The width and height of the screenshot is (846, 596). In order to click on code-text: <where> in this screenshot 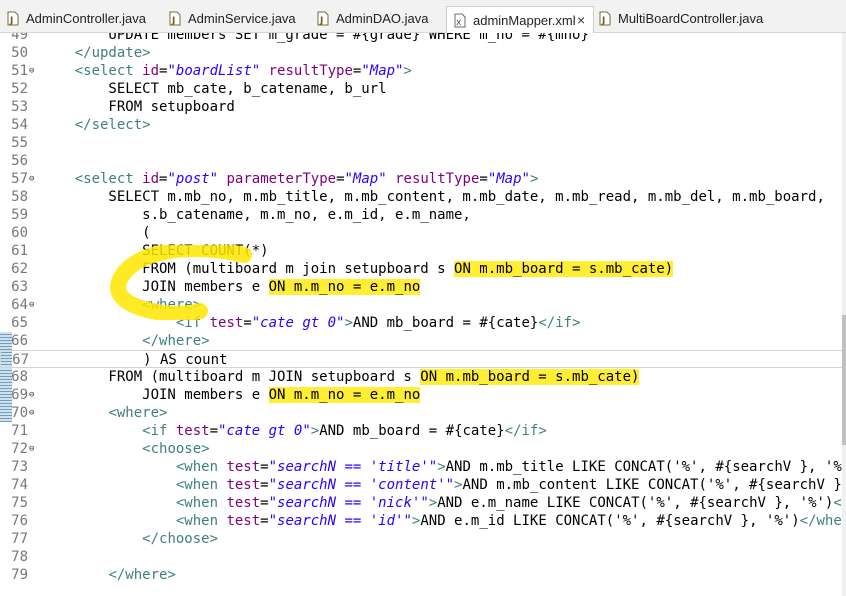, I will do `click(138, 413)`.